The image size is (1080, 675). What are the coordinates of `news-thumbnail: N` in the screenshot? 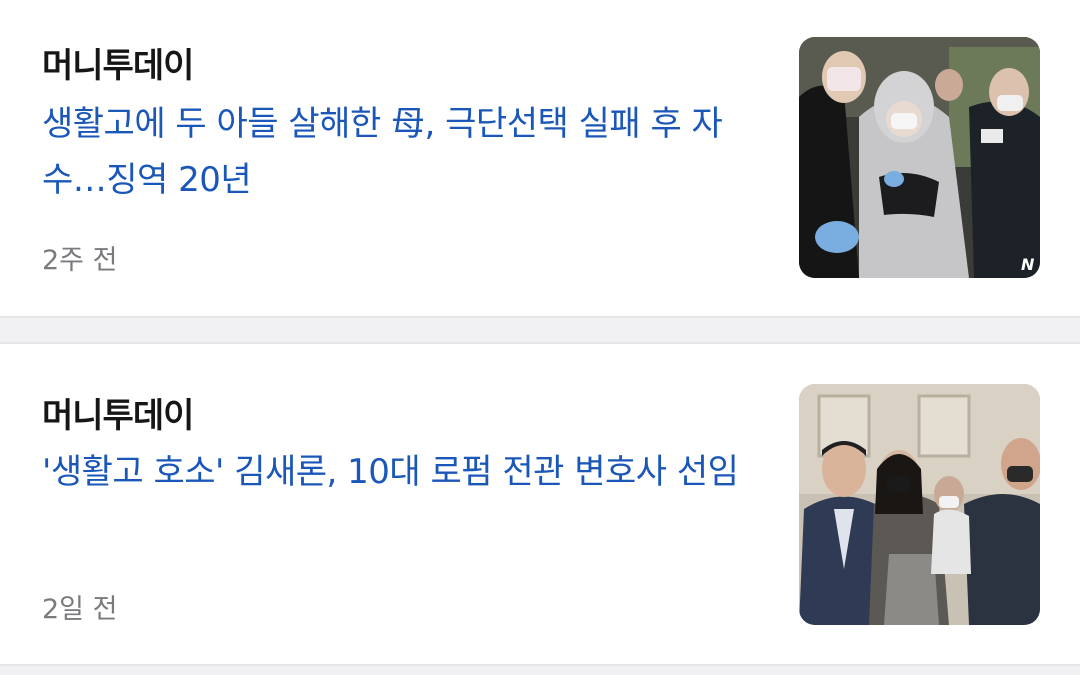 It's located at (919, 157).